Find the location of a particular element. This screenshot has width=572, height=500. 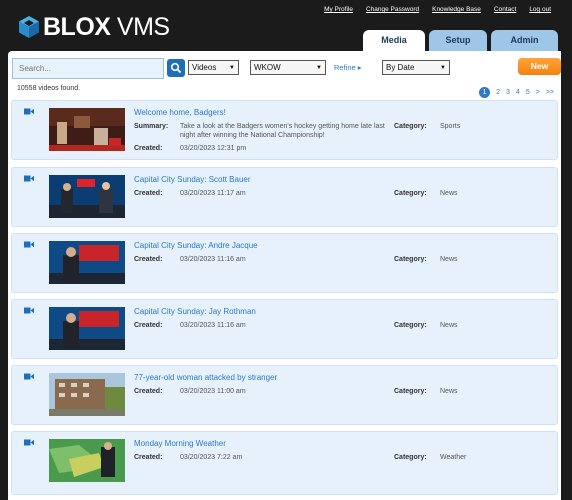

blox-vms-logo: BLOX VMS is located at coordinates (94, 27).